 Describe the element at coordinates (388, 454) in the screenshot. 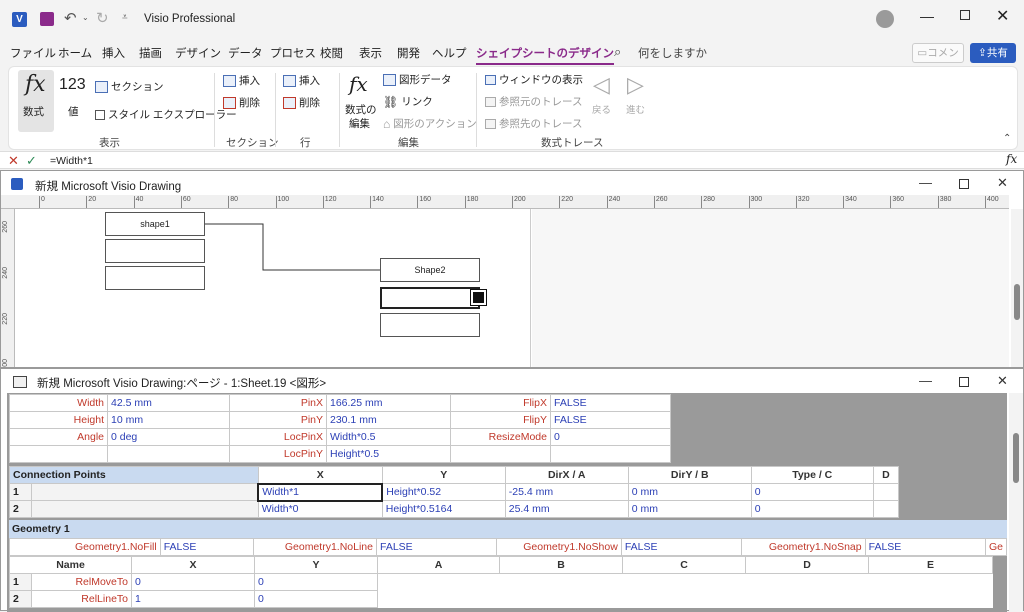

I see `cell-value: Height*0.5` at that location.